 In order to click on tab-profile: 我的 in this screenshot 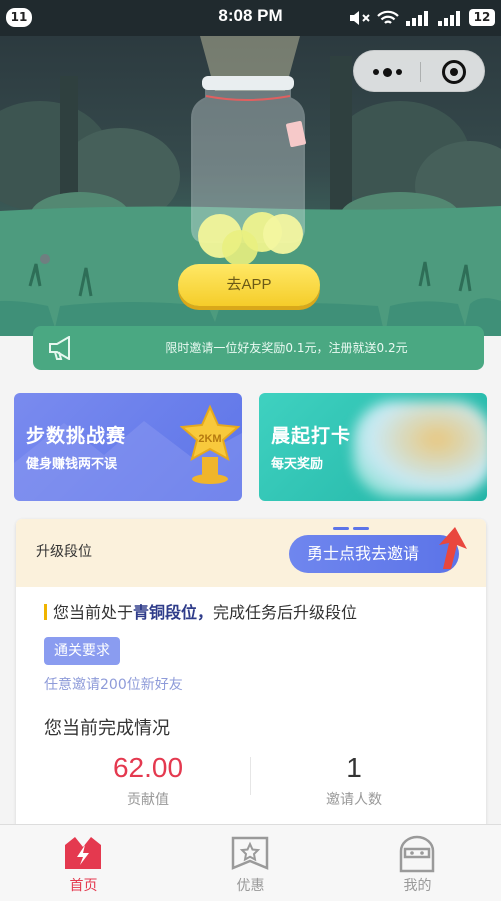, I will do `click(417, 863)`.